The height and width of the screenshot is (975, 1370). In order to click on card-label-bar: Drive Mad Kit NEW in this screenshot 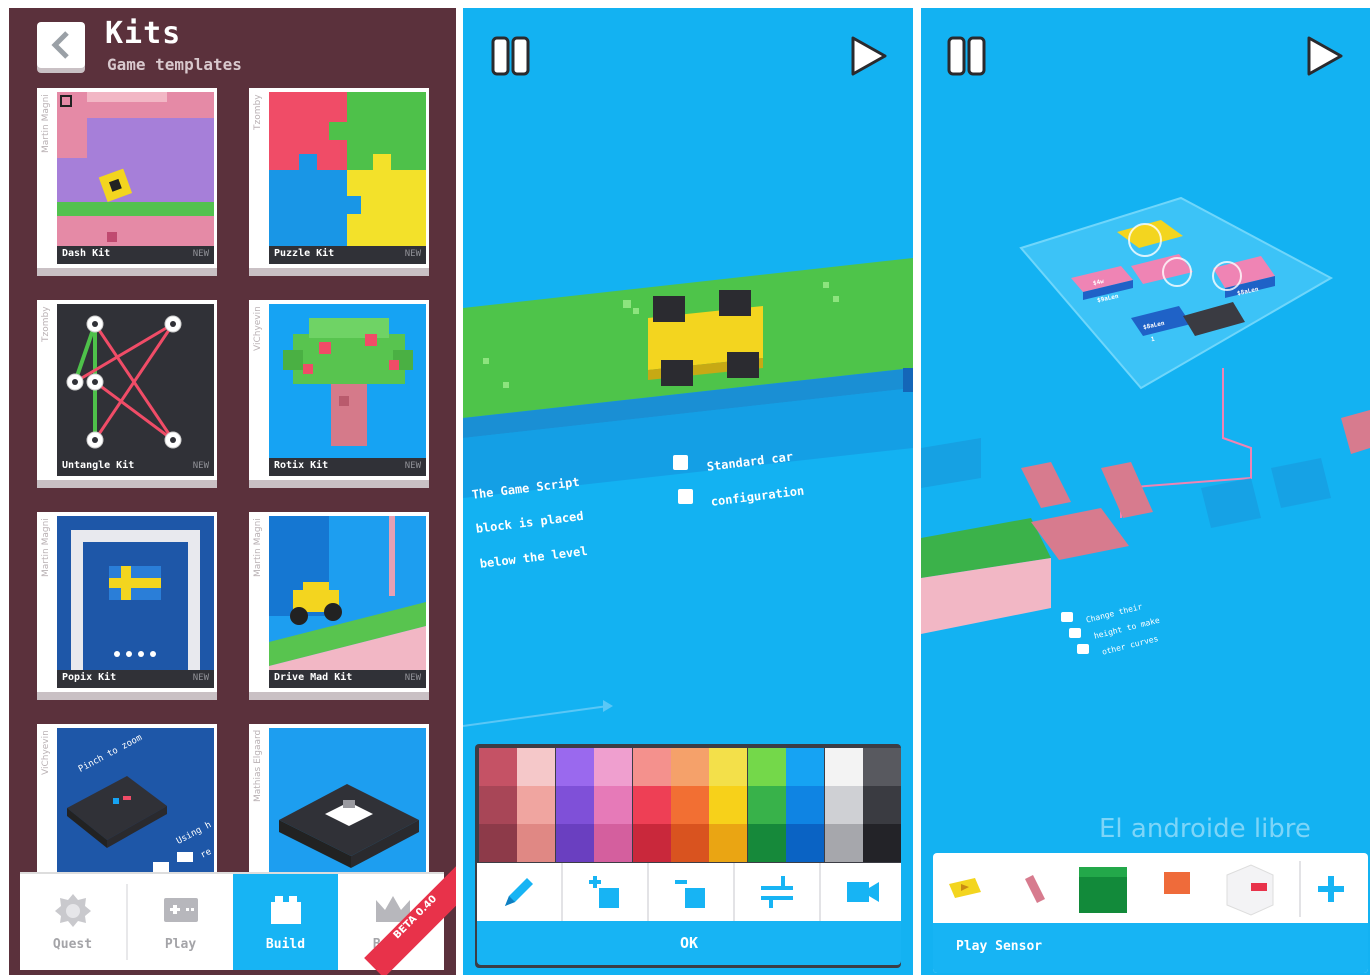, I will do `click(347, 679)`.